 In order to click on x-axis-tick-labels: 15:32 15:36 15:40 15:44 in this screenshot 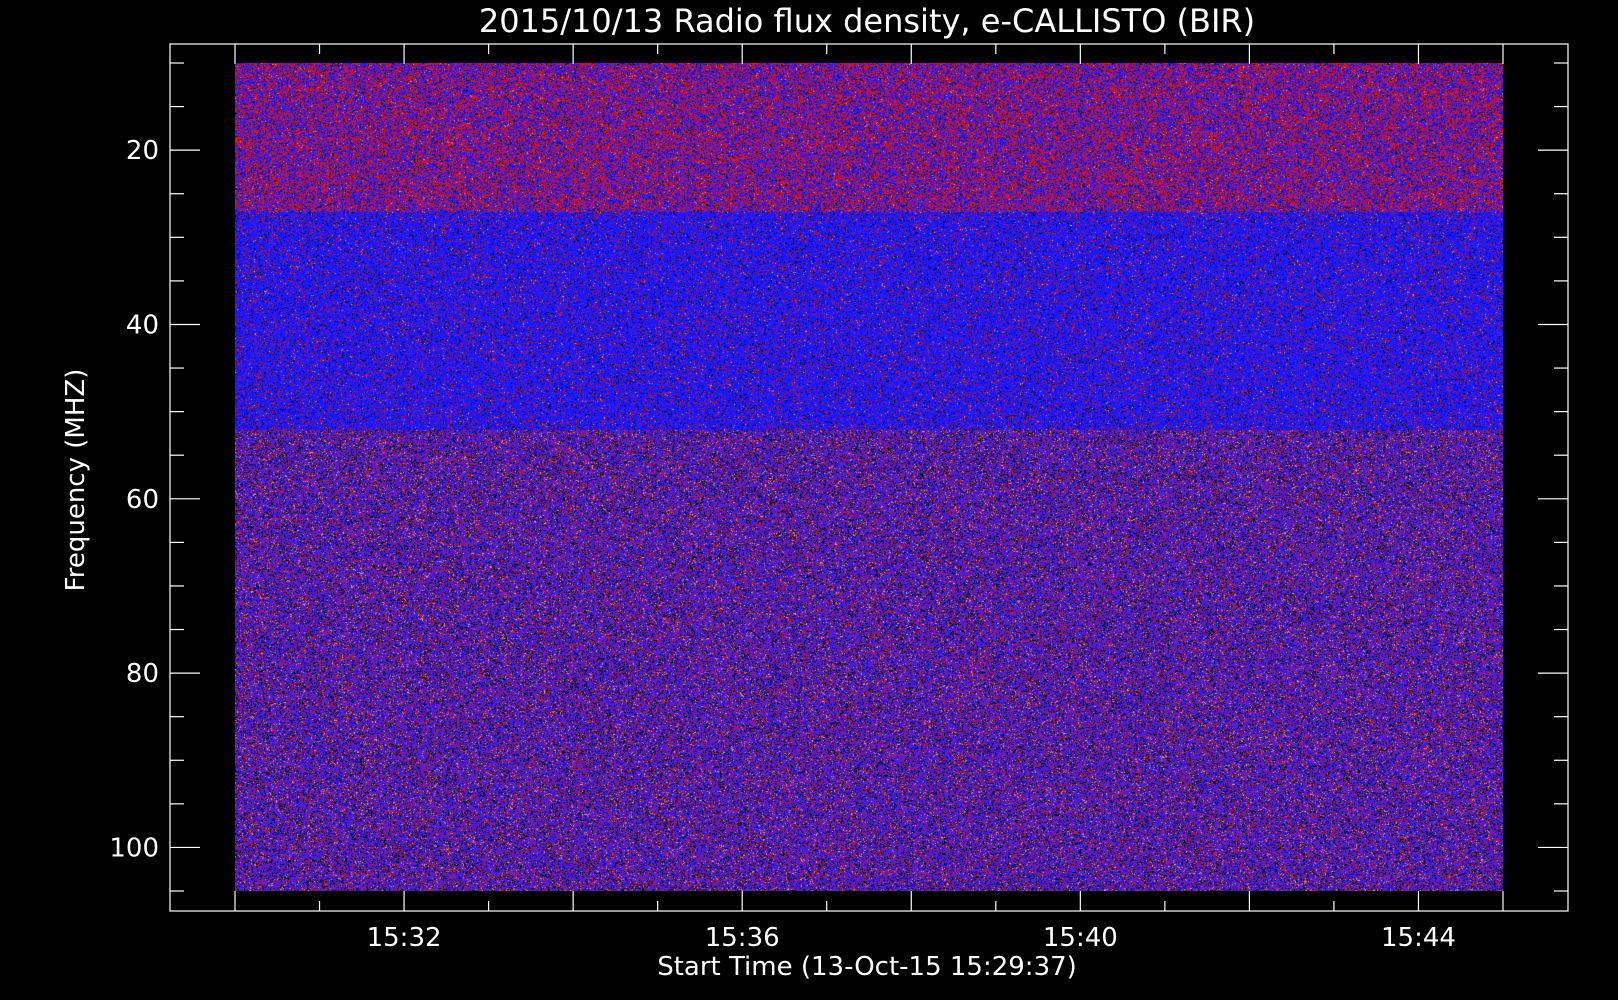, I will do `click(911, 938)`.